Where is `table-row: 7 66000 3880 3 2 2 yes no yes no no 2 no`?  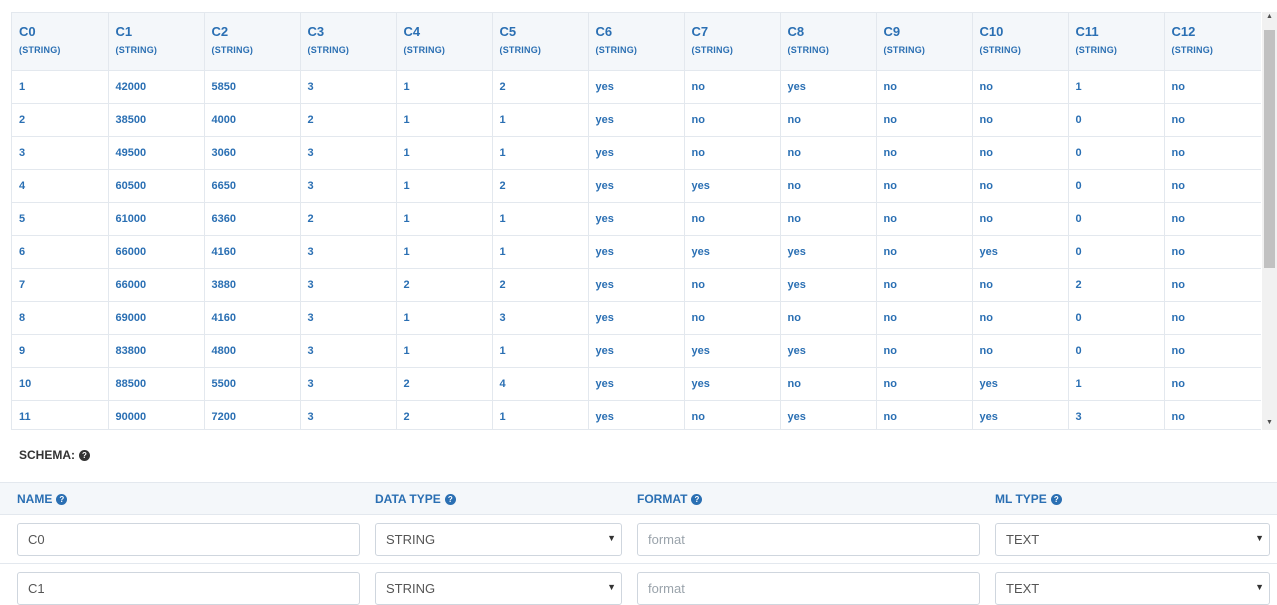 table-row: 7 66000 3880 3 2 2 yes no yes no no 2 no is located at coordinates (636, 285).